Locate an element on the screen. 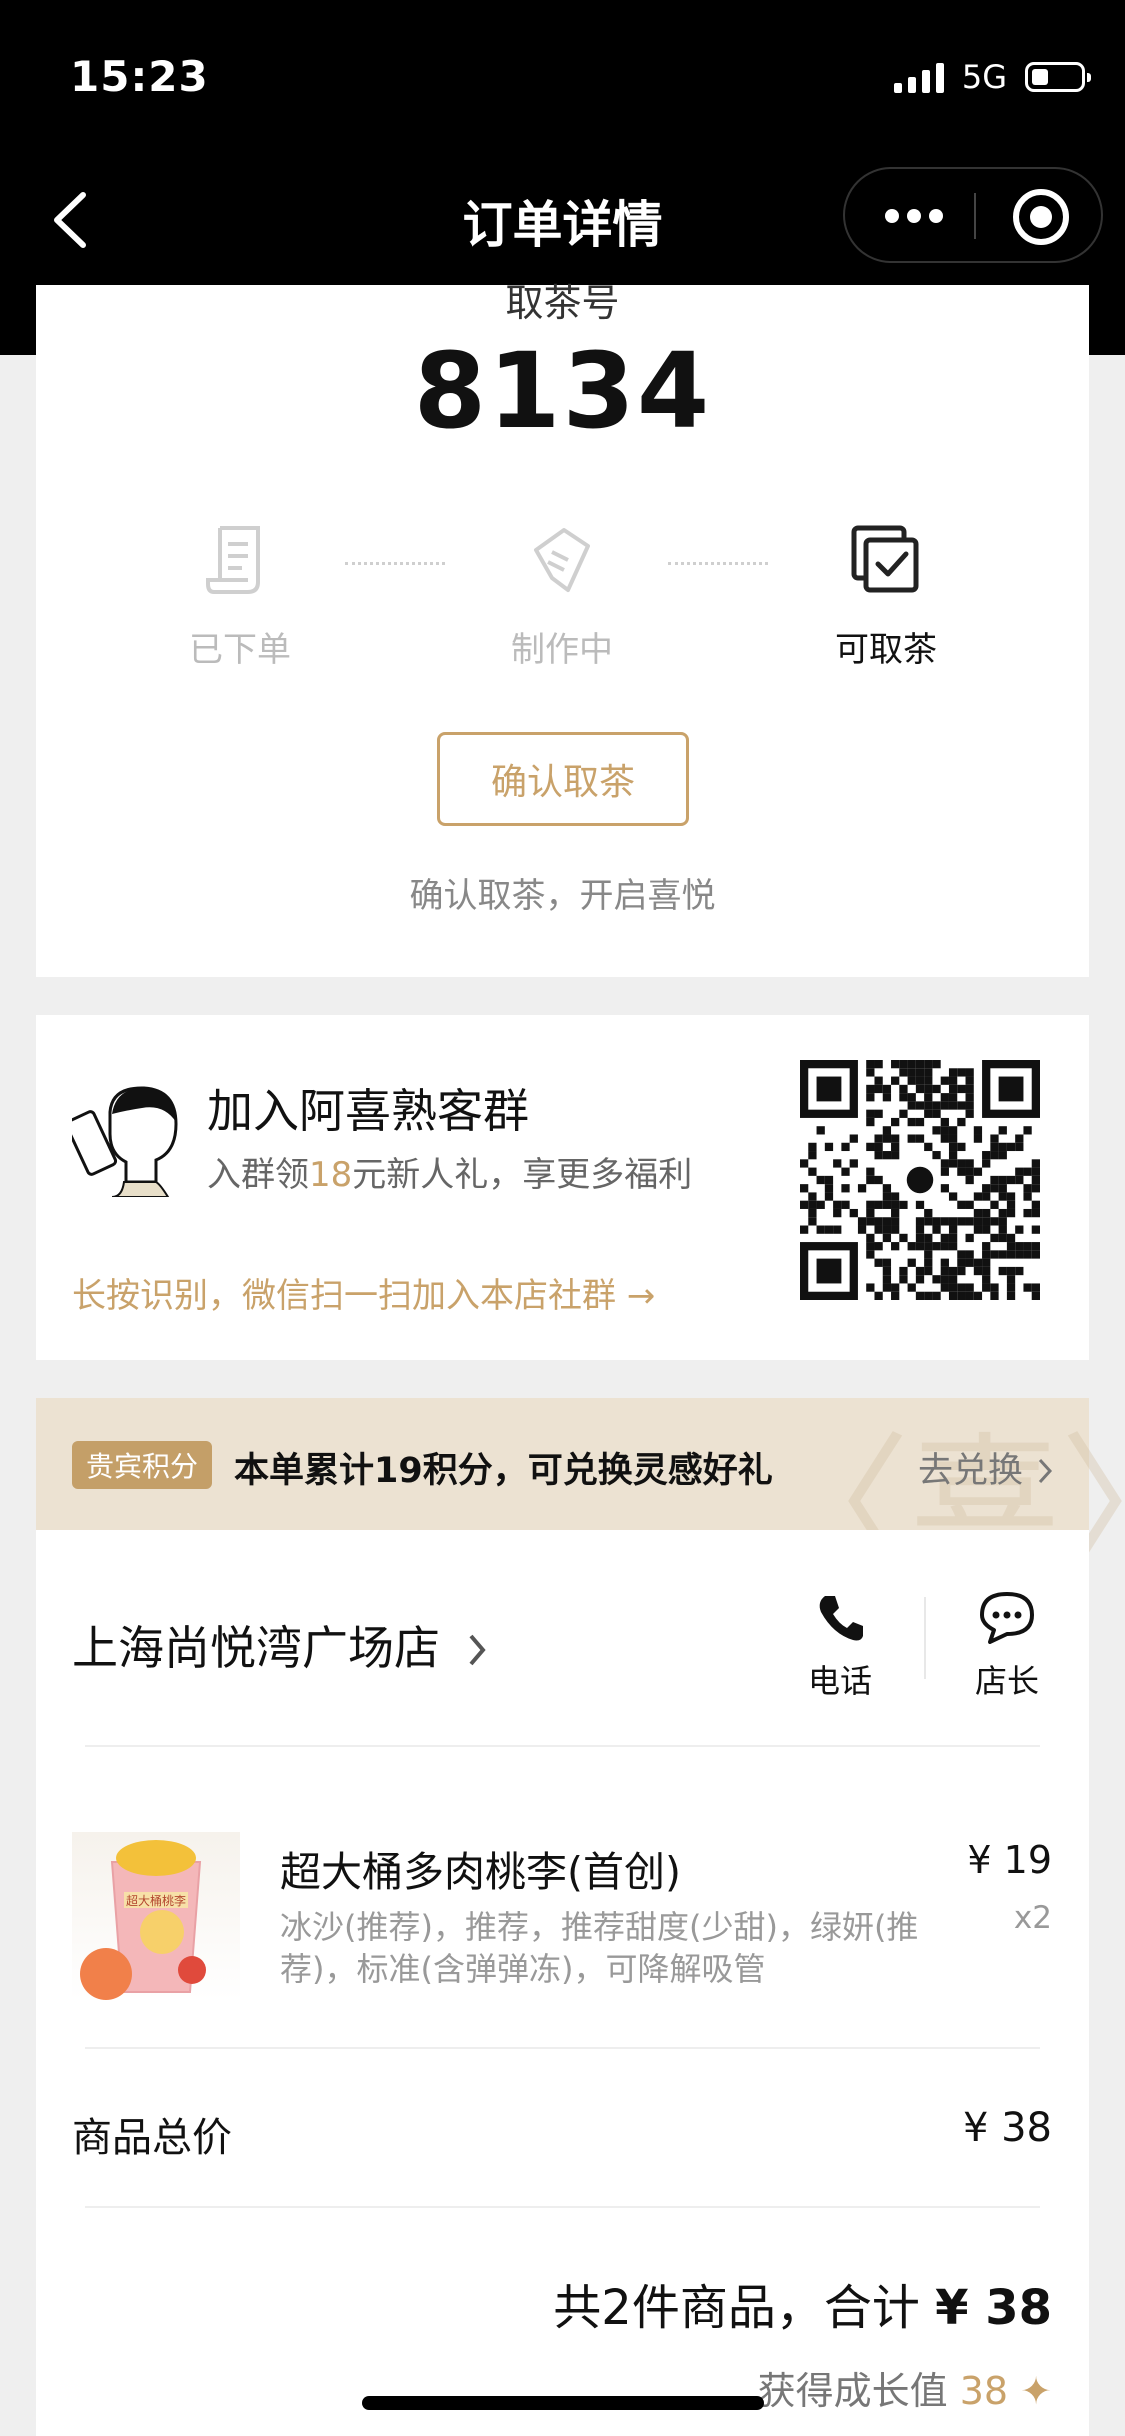  product-image: 超大桶桃李 is located at coordinates (156, 1916).